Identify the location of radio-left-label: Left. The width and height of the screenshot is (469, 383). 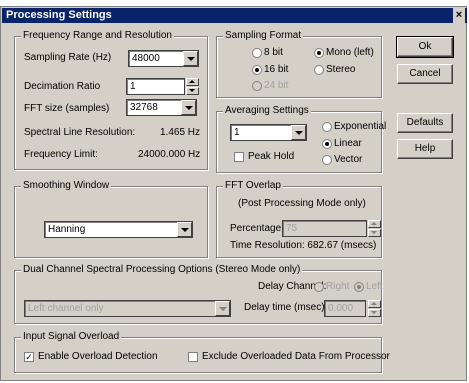
(374, 286).